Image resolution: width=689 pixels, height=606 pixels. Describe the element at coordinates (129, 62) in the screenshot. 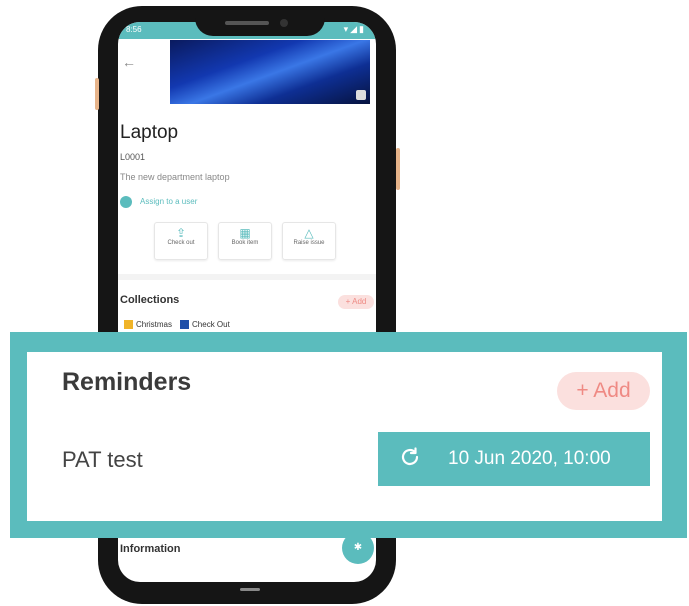

I see `back-arrow-icon: ←` at that location.